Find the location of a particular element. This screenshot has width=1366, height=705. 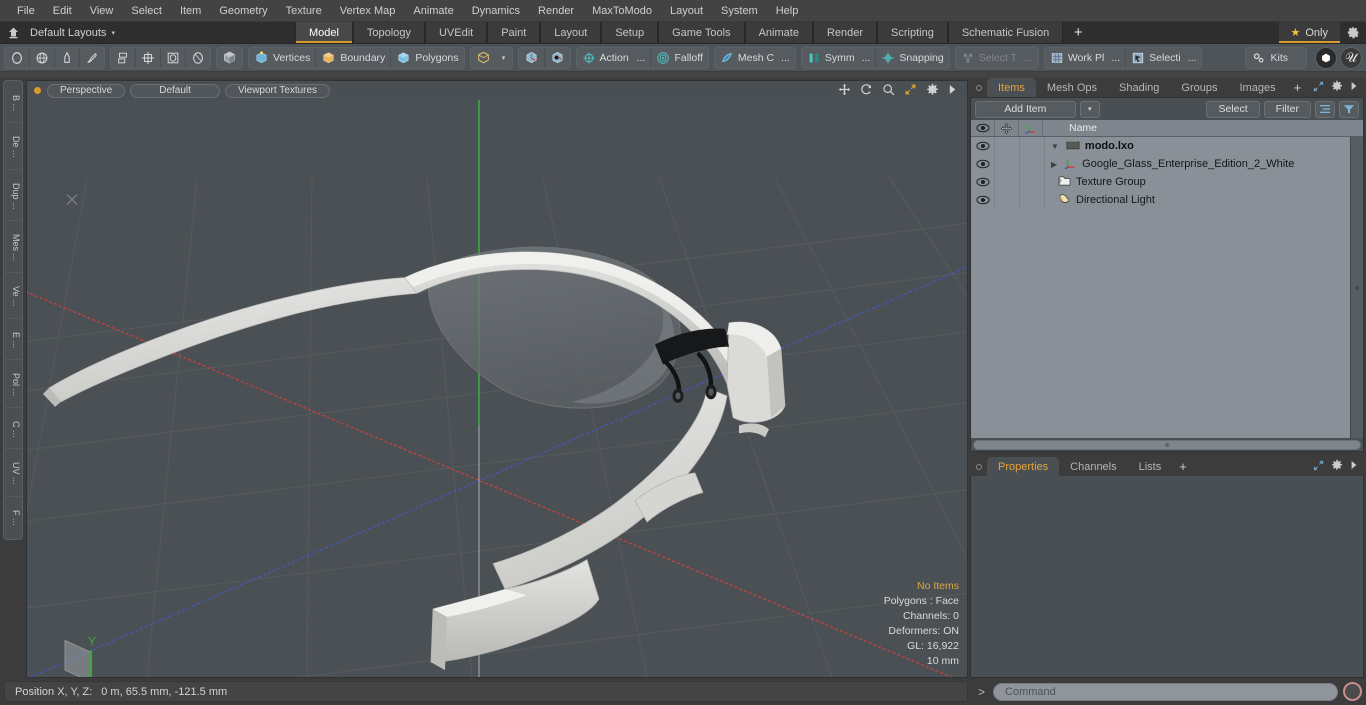

tab-paint: Paint is located at coordinates (514, 32).